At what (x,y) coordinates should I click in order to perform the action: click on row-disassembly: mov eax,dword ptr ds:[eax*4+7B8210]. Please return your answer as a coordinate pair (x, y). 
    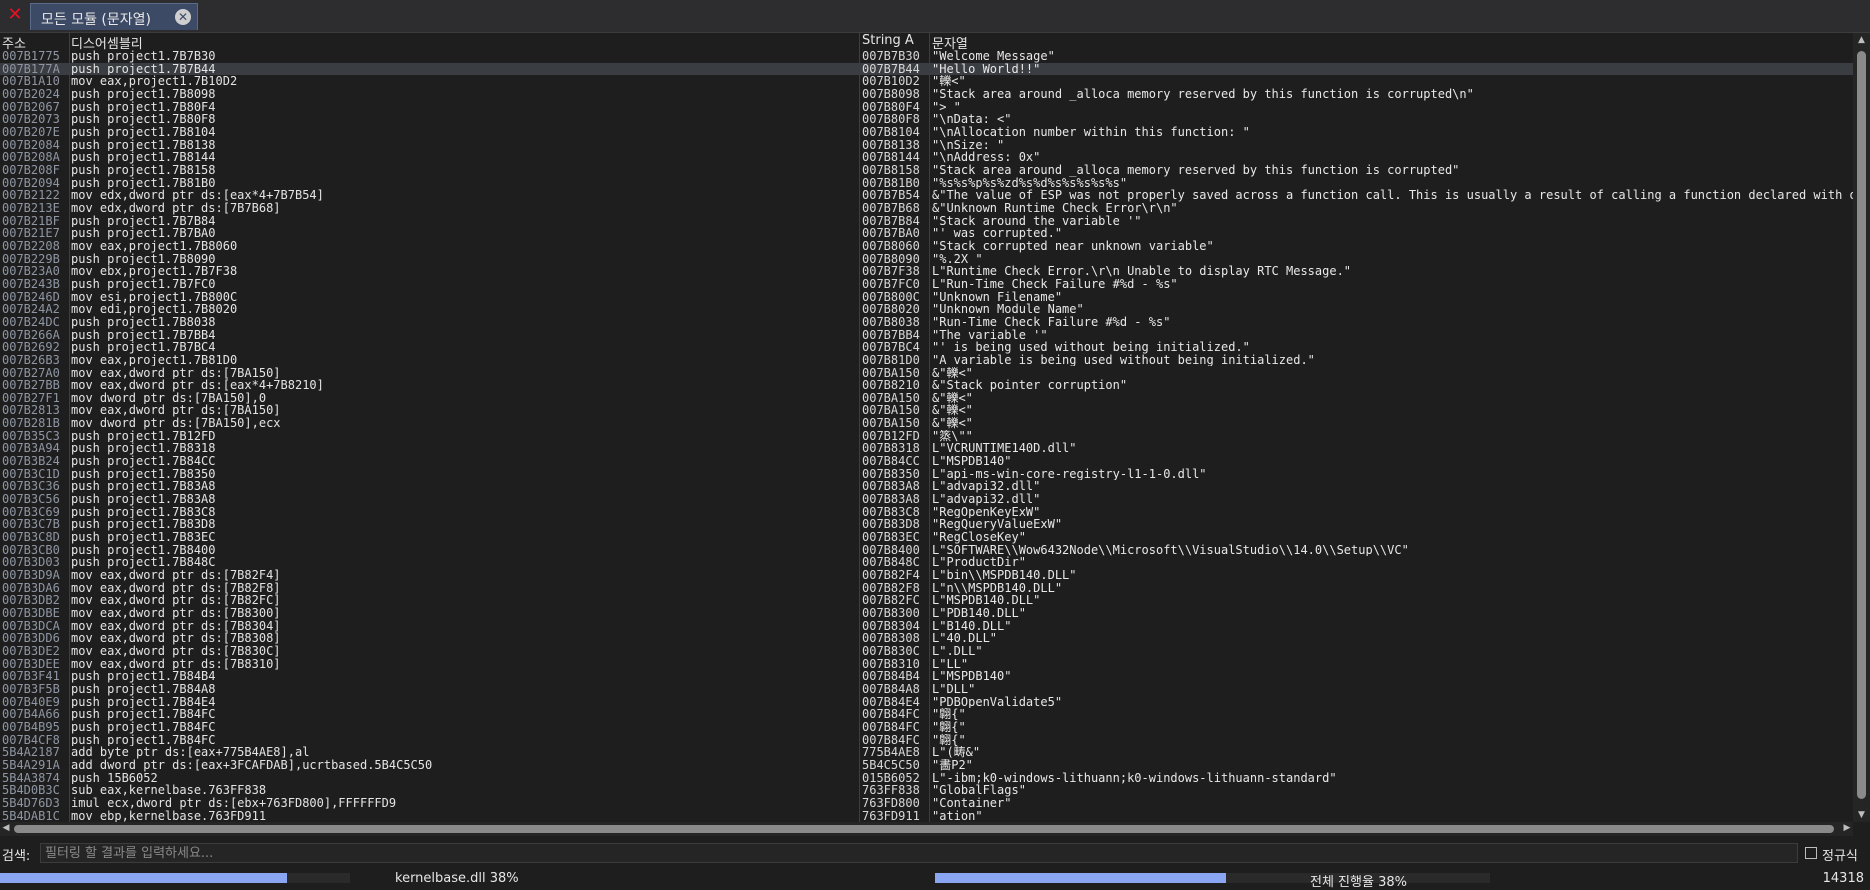
    Looking at the image, I should click on (197, 385).